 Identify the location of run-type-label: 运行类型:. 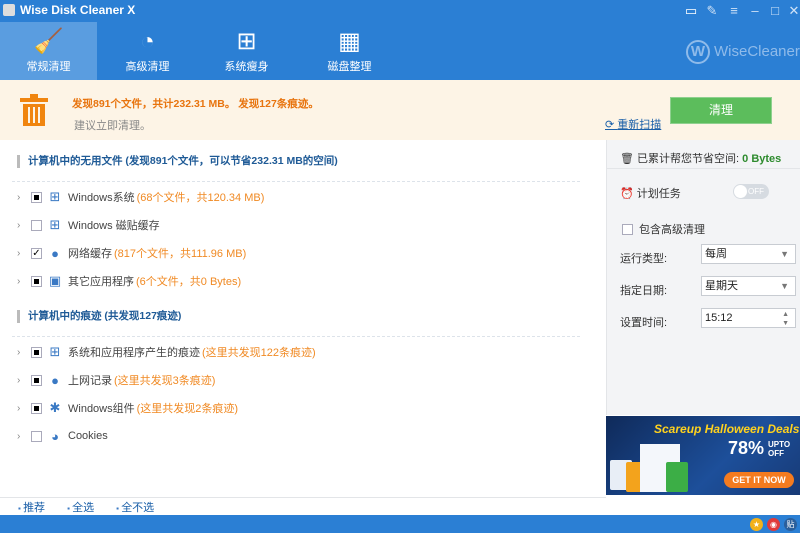
(644, 259).